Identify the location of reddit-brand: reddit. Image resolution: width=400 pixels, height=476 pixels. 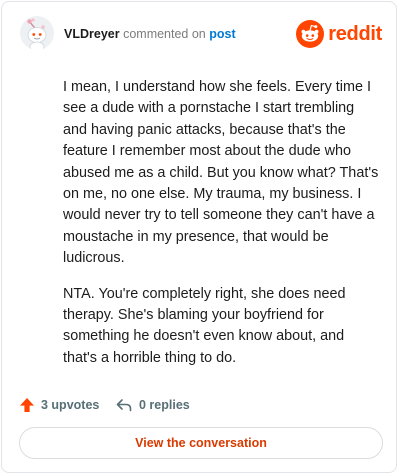
(339, 34).